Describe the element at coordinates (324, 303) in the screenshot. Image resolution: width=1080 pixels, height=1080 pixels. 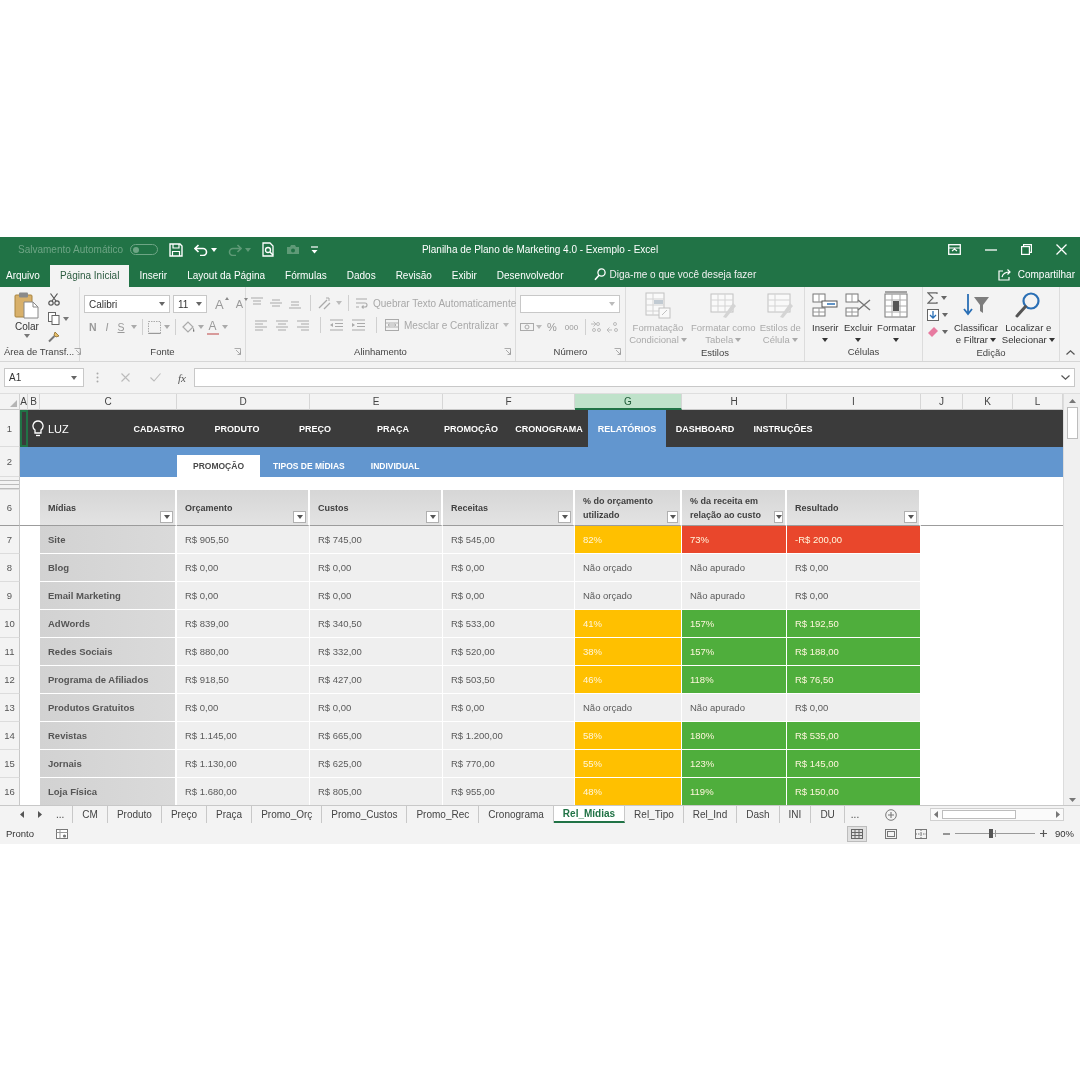
I see `text-orientation-icon` at that location.